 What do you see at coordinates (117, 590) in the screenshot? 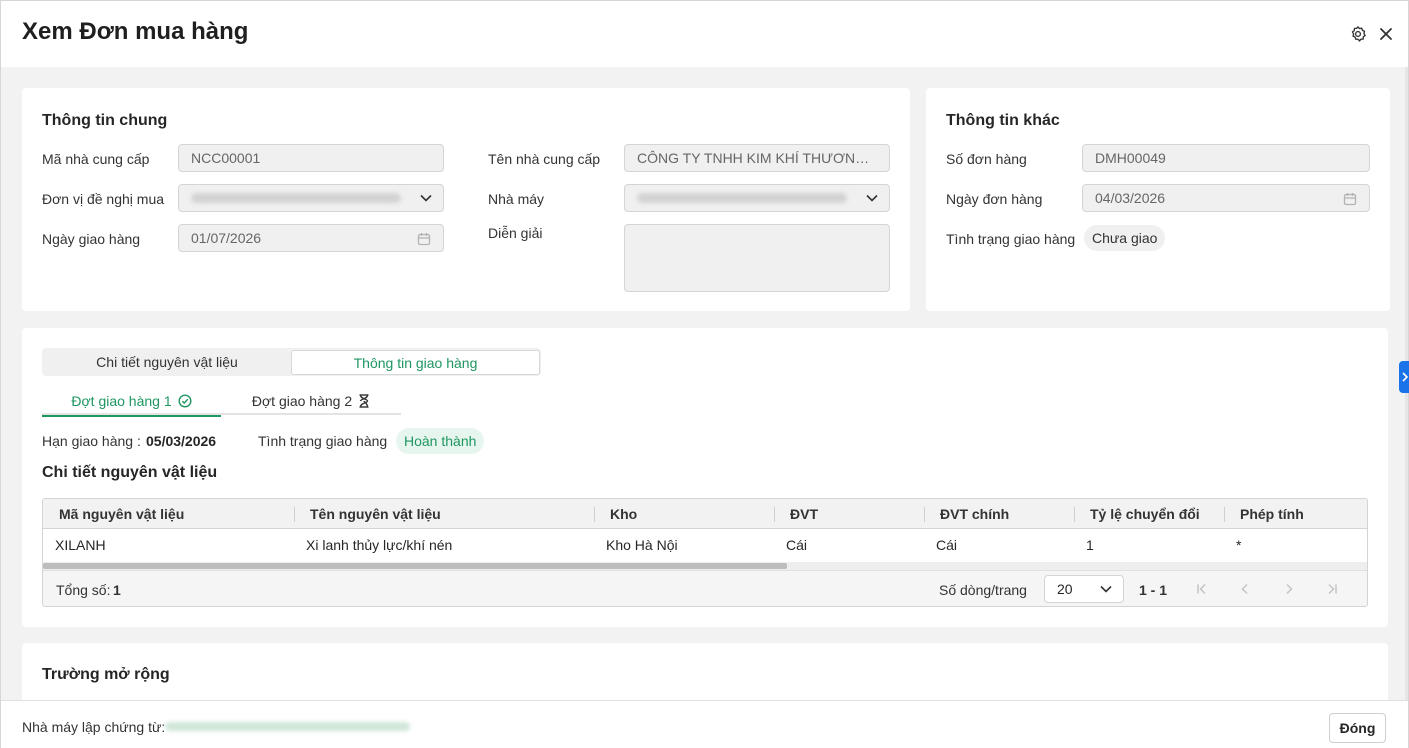
I see `total-value: 1` at bounding box center [117, 590].